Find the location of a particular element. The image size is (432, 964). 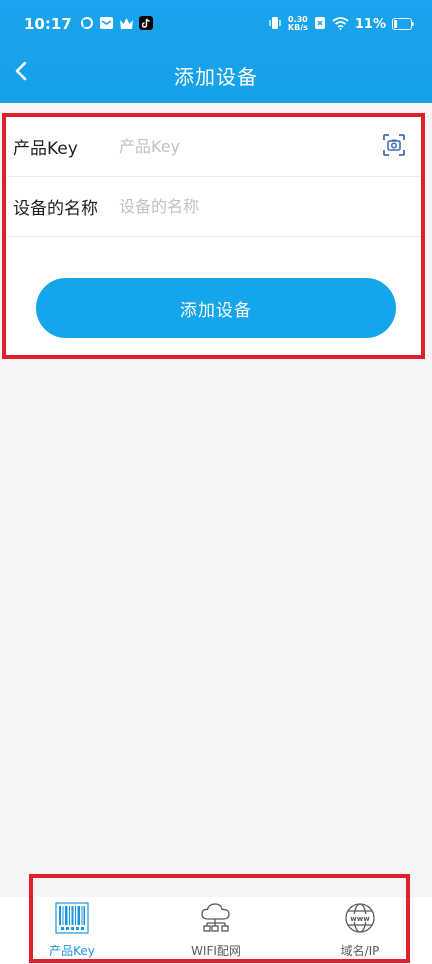

tiktok-icon is located at coordinates (145, 24).